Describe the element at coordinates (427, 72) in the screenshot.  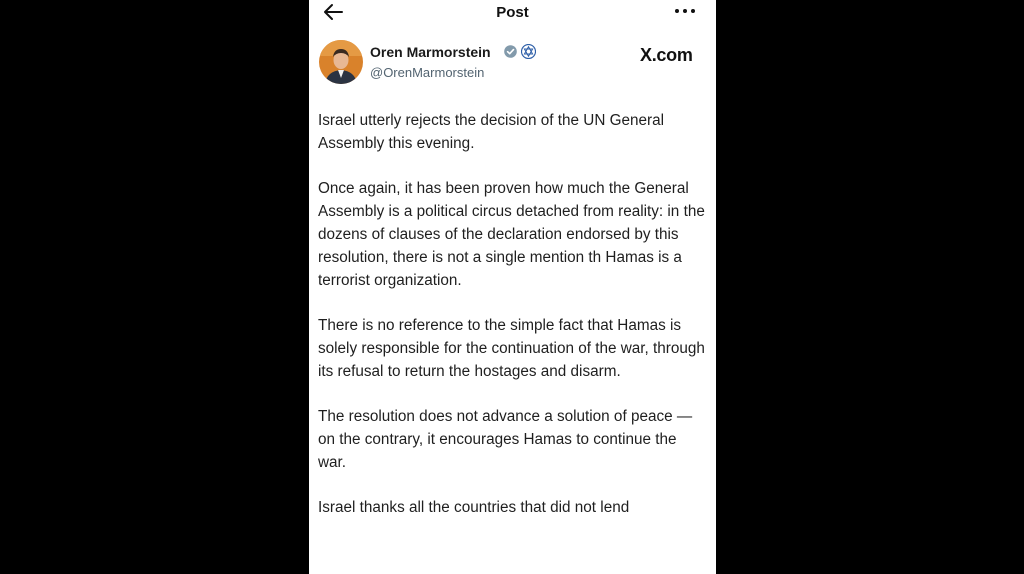
I see `author-handle: @OrenMarmorstein` at that location.